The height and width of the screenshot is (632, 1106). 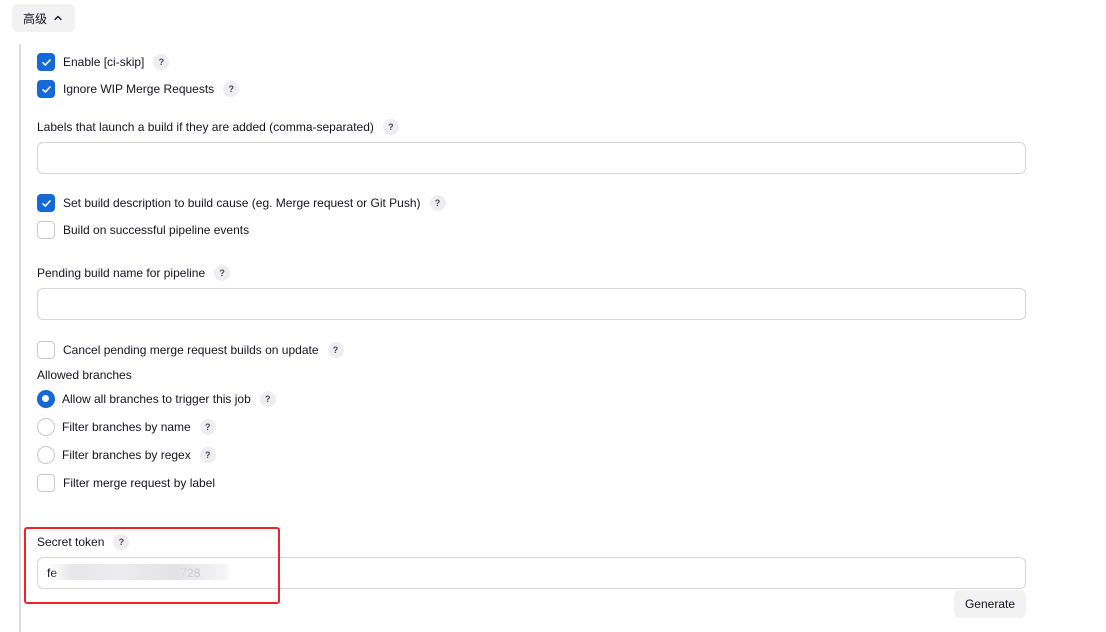 I want to click on redaction-blur, so click(x=139, y=572).